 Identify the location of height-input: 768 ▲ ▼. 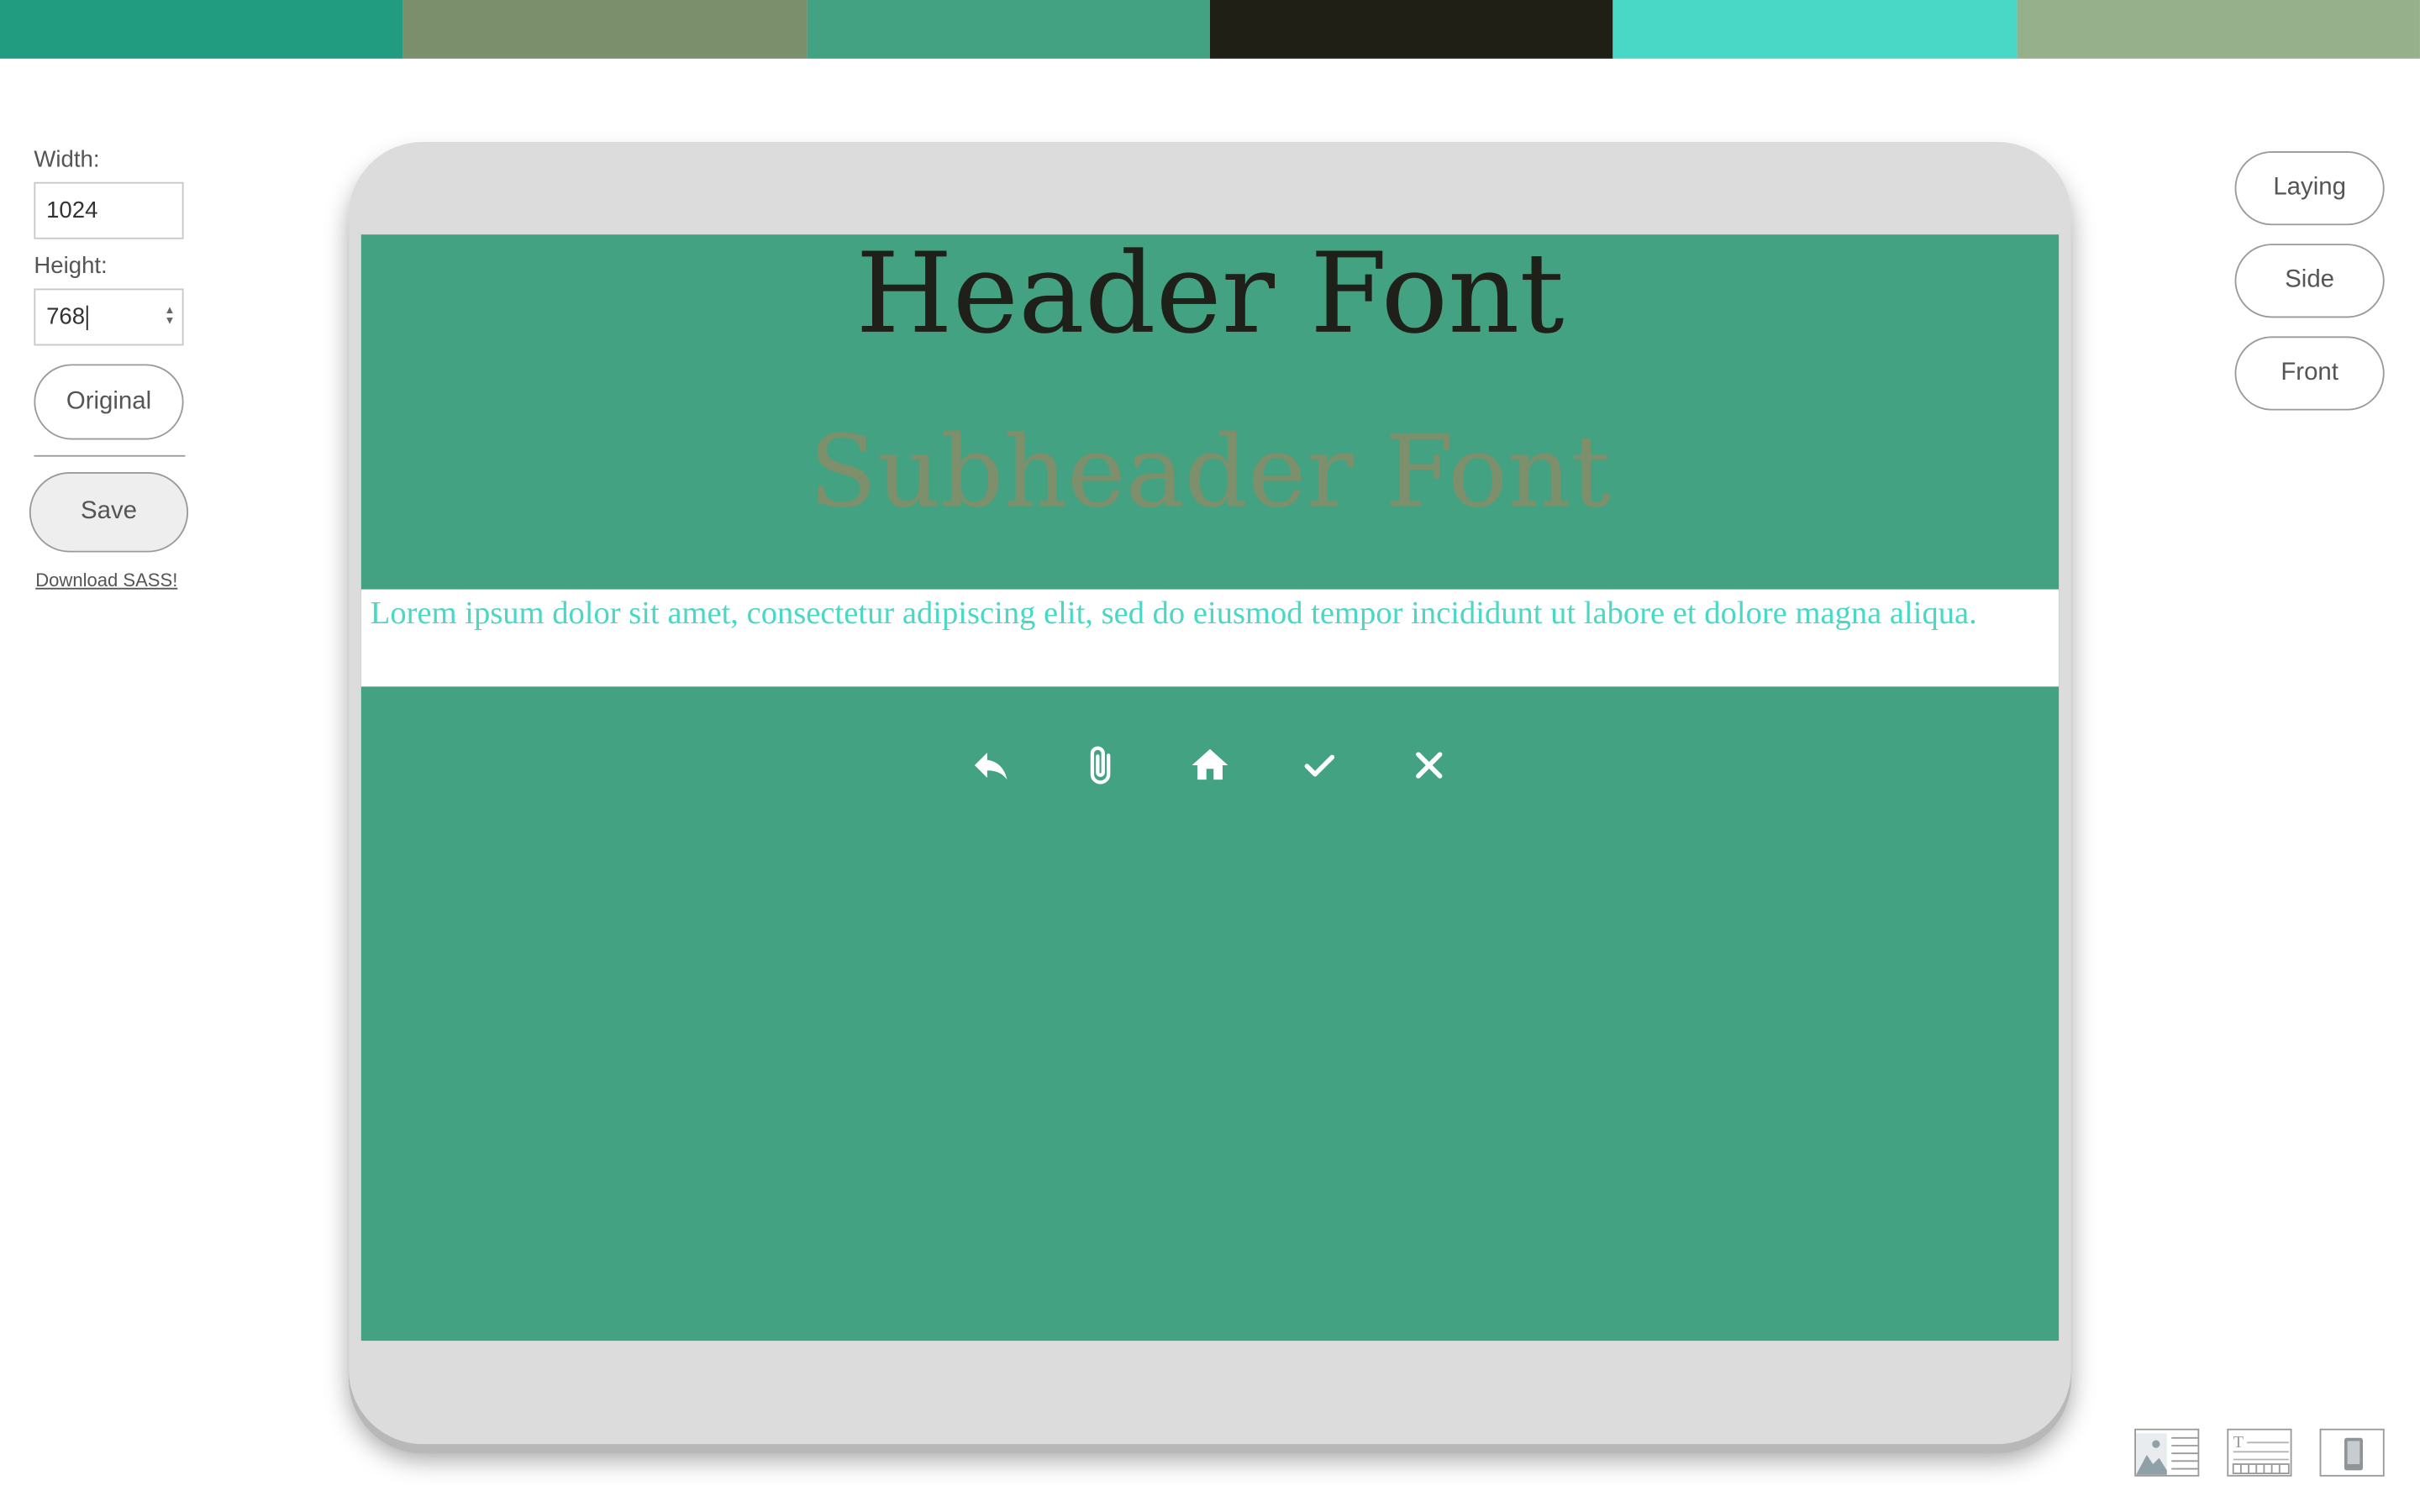
(109, 317).